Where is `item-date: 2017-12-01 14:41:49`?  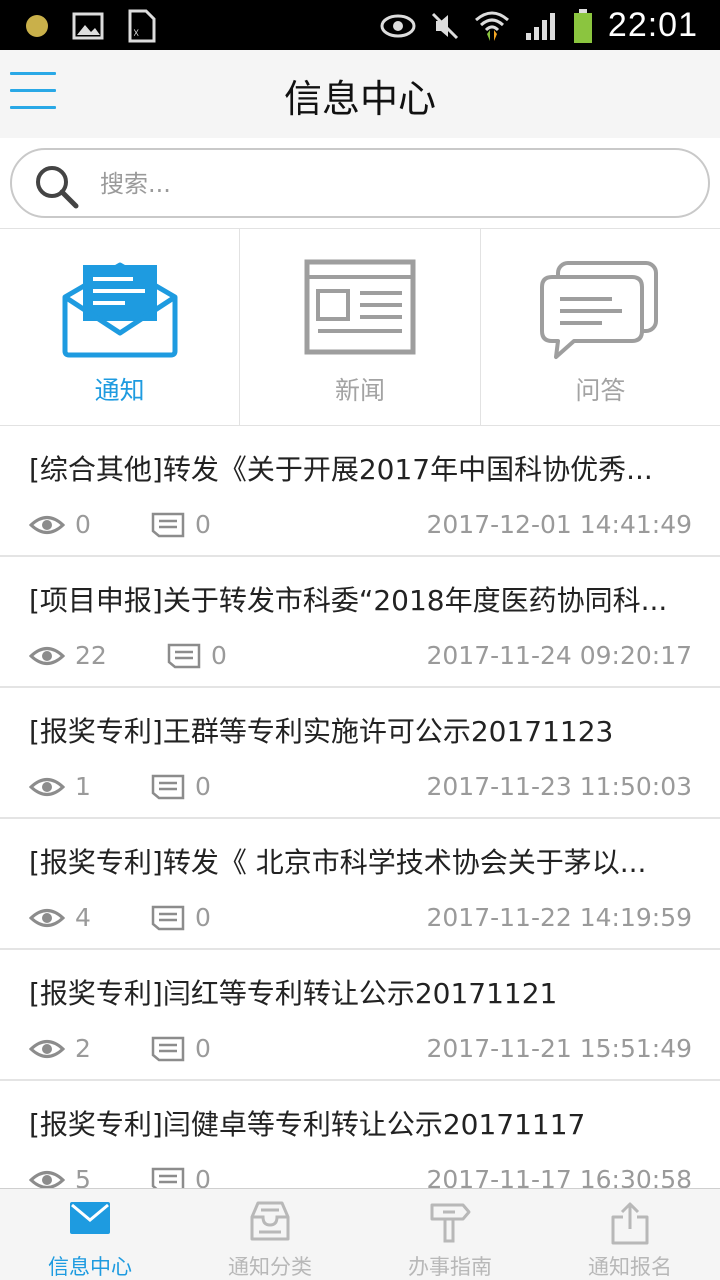 item-date: 2017-12-01 14:41:49 is located at coordinates (559, 524).